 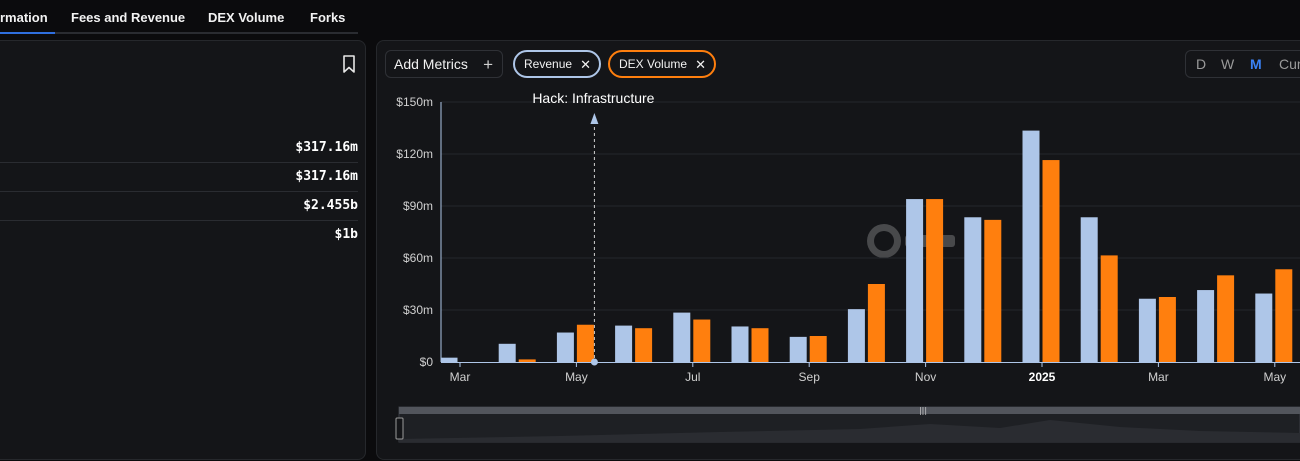 I want to click on y-tick-label: $60m, so click(x=418, y=258).